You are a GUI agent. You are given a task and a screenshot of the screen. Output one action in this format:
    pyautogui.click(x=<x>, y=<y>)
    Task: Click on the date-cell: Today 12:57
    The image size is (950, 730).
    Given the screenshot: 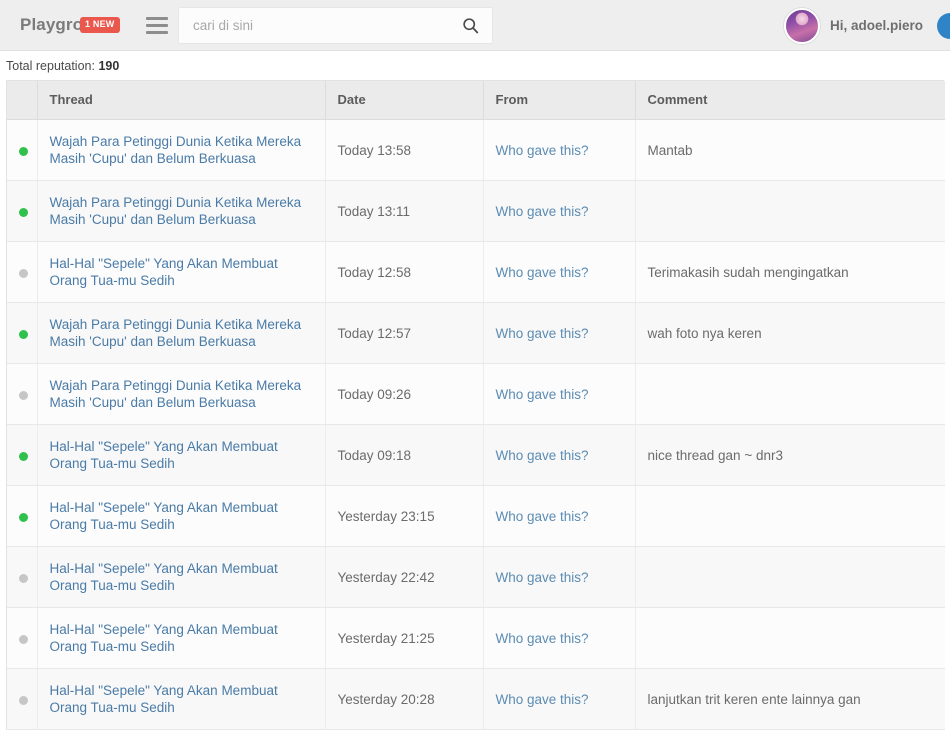 What is the action you would take?
    pyautogui.click(x=404, y=333)
    